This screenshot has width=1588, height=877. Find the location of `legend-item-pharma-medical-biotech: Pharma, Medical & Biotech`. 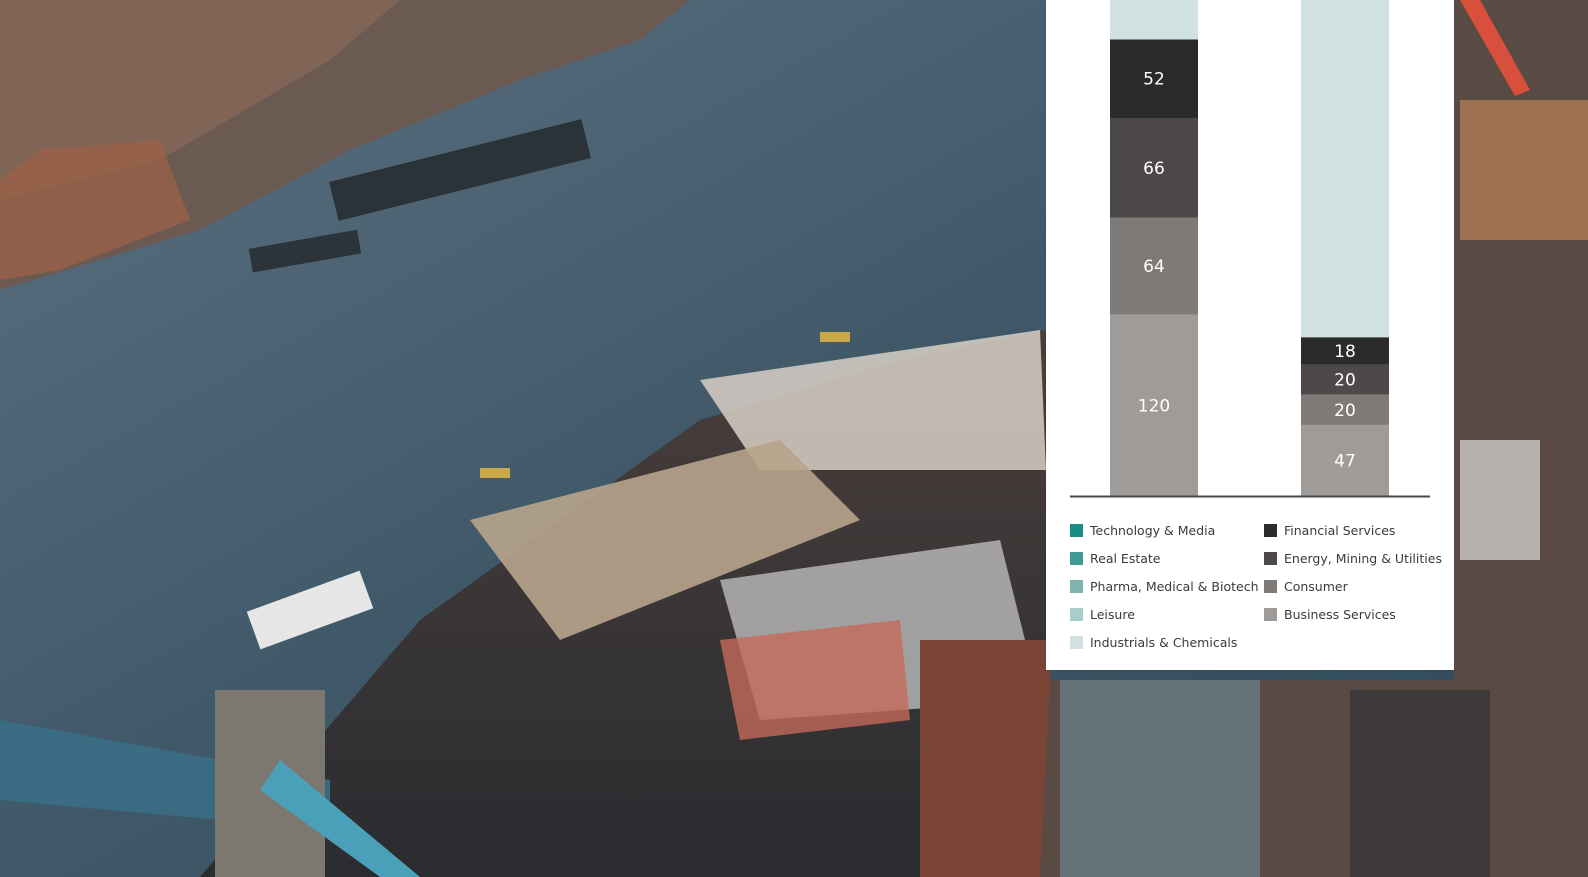

legend-item-pharma-medical-biotech: Pharma, Medical & Biotech is located at coordinates (1164, 586).